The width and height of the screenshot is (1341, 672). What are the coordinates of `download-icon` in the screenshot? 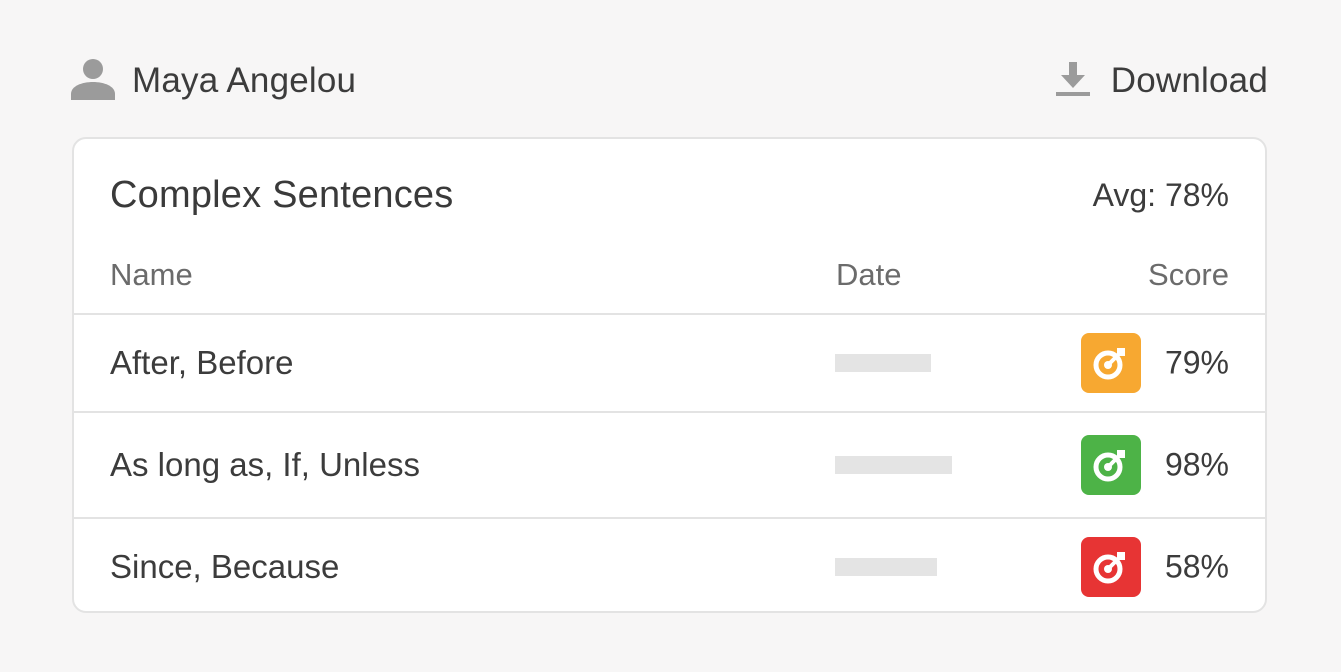 It's located at (1073, 81).